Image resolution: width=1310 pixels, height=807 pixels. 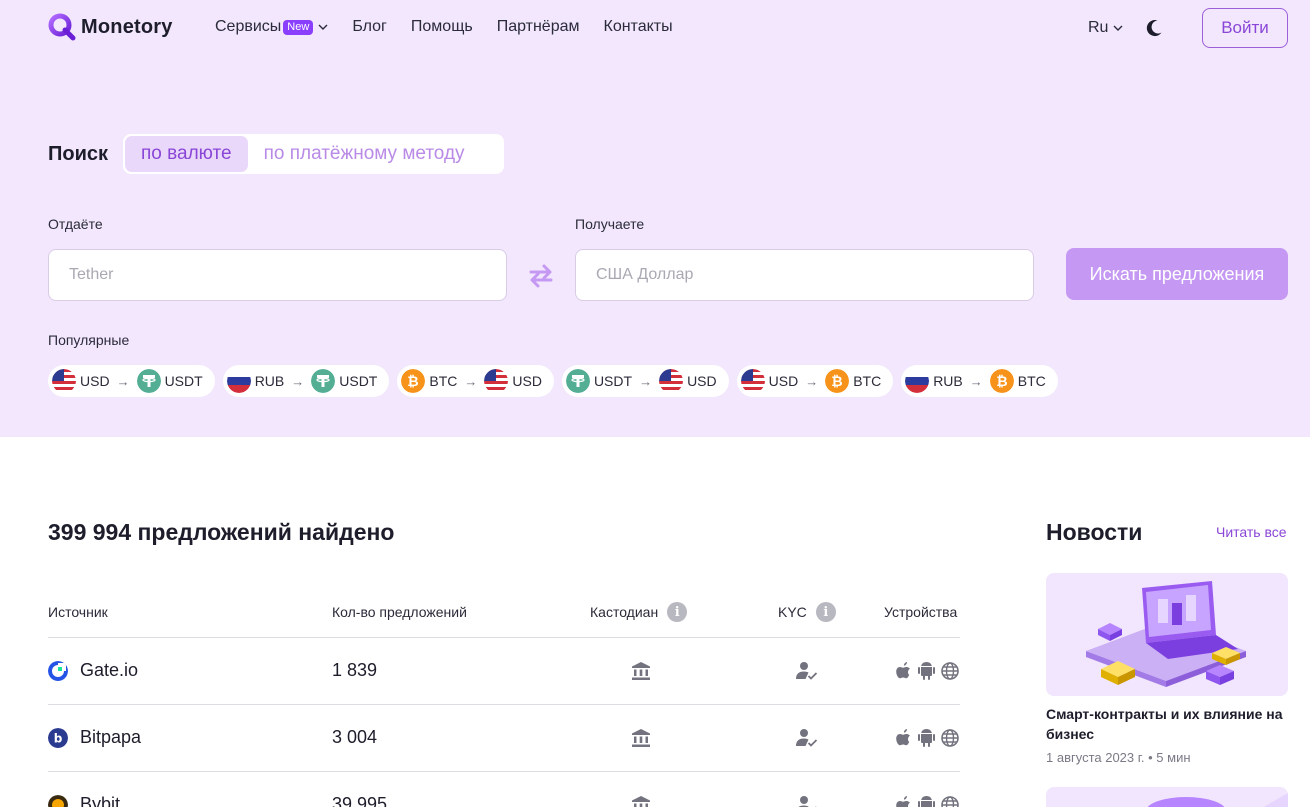 I want to click on news-meta: 1 августа 2023 г. • 5 мин, so click(x=1118, y=757).